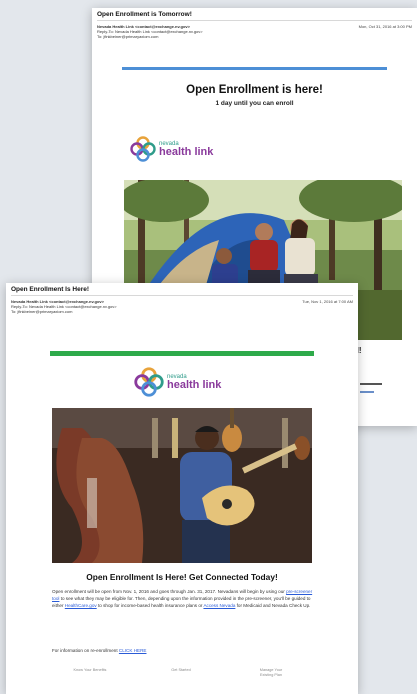 The width and height of the screenshot is (417, 694). What do you see at coordinates (254, 90) in the screenshot?
I see `email-headline: Open Enrollment is here!` at bounding box center [254, 90].